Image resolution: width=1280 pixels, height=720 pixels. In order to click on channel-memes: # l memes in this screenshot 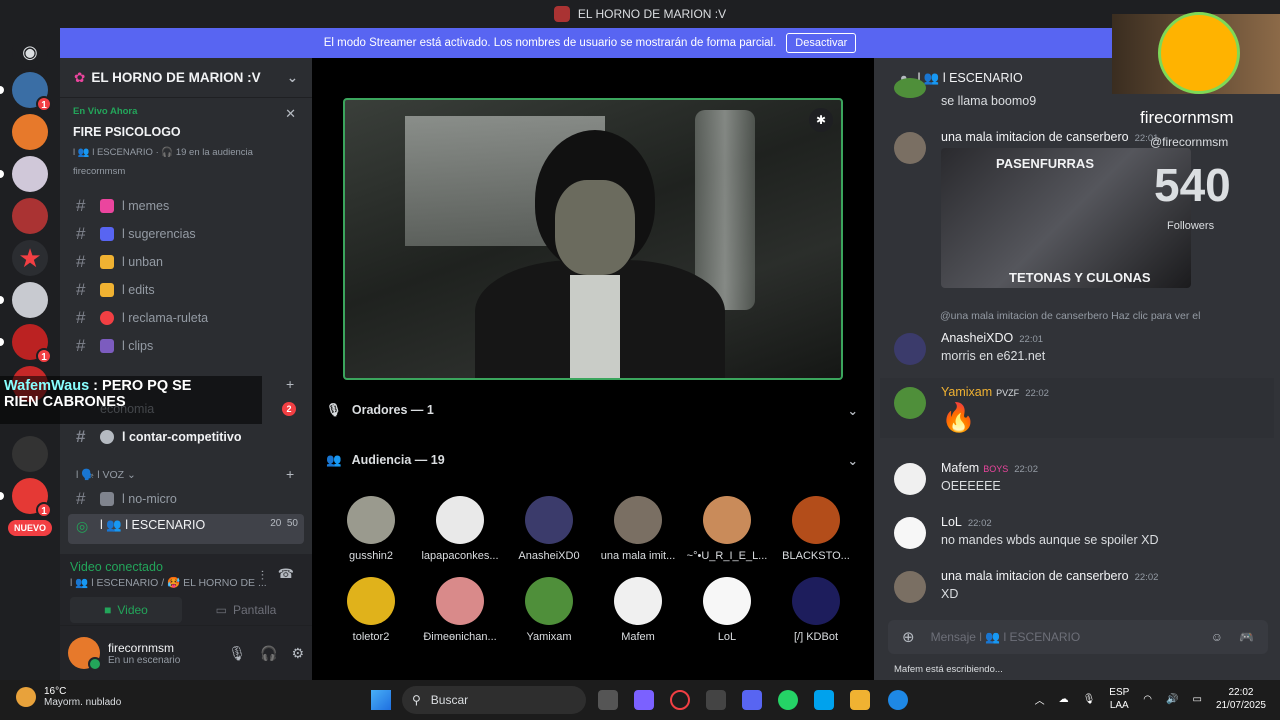, I will do `click(186, 206)`.